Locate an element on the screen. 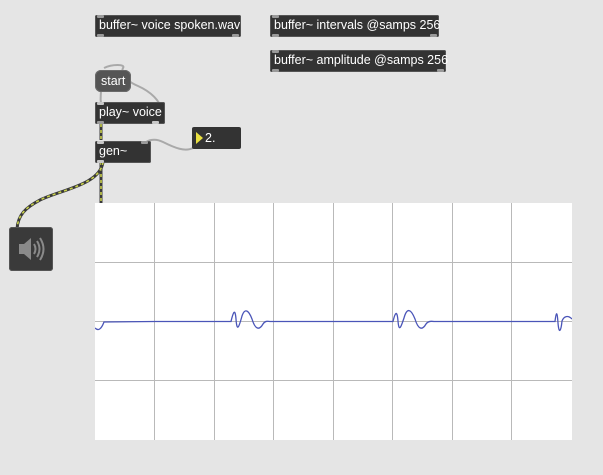  inlet is located at coordinates (144, 142).